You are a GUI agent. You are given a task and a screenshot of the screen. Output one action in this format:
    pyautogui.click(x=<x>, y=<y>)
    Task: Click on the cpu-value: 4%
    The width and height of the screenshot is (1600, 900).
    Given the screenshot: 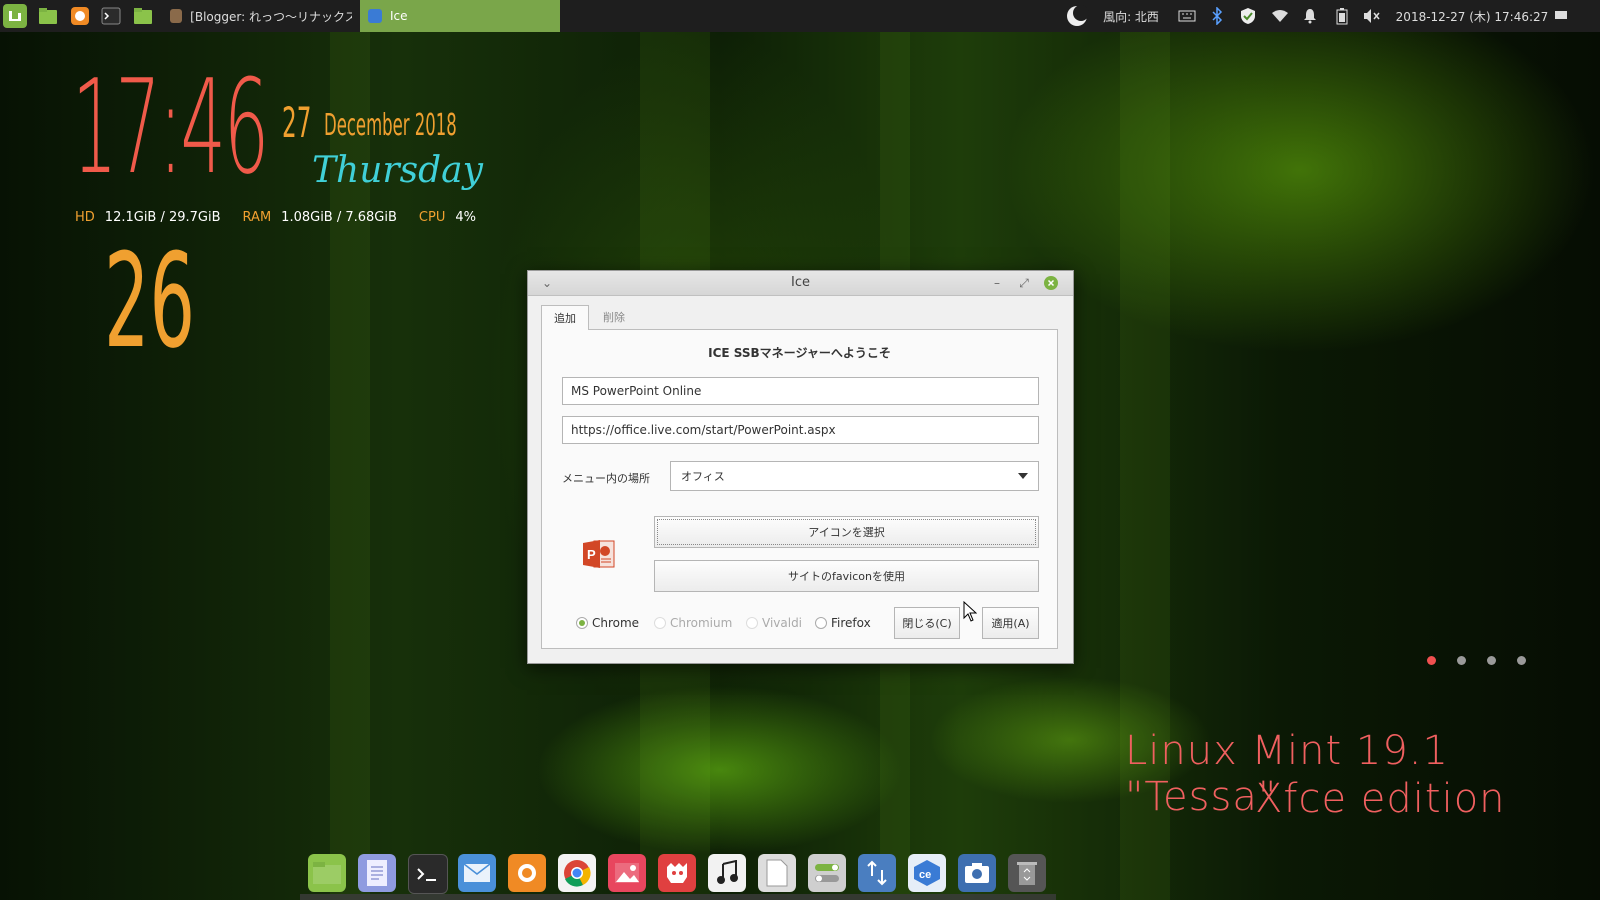 What is the action you would take?
    pyautogui.click(x=465, y=217)
    